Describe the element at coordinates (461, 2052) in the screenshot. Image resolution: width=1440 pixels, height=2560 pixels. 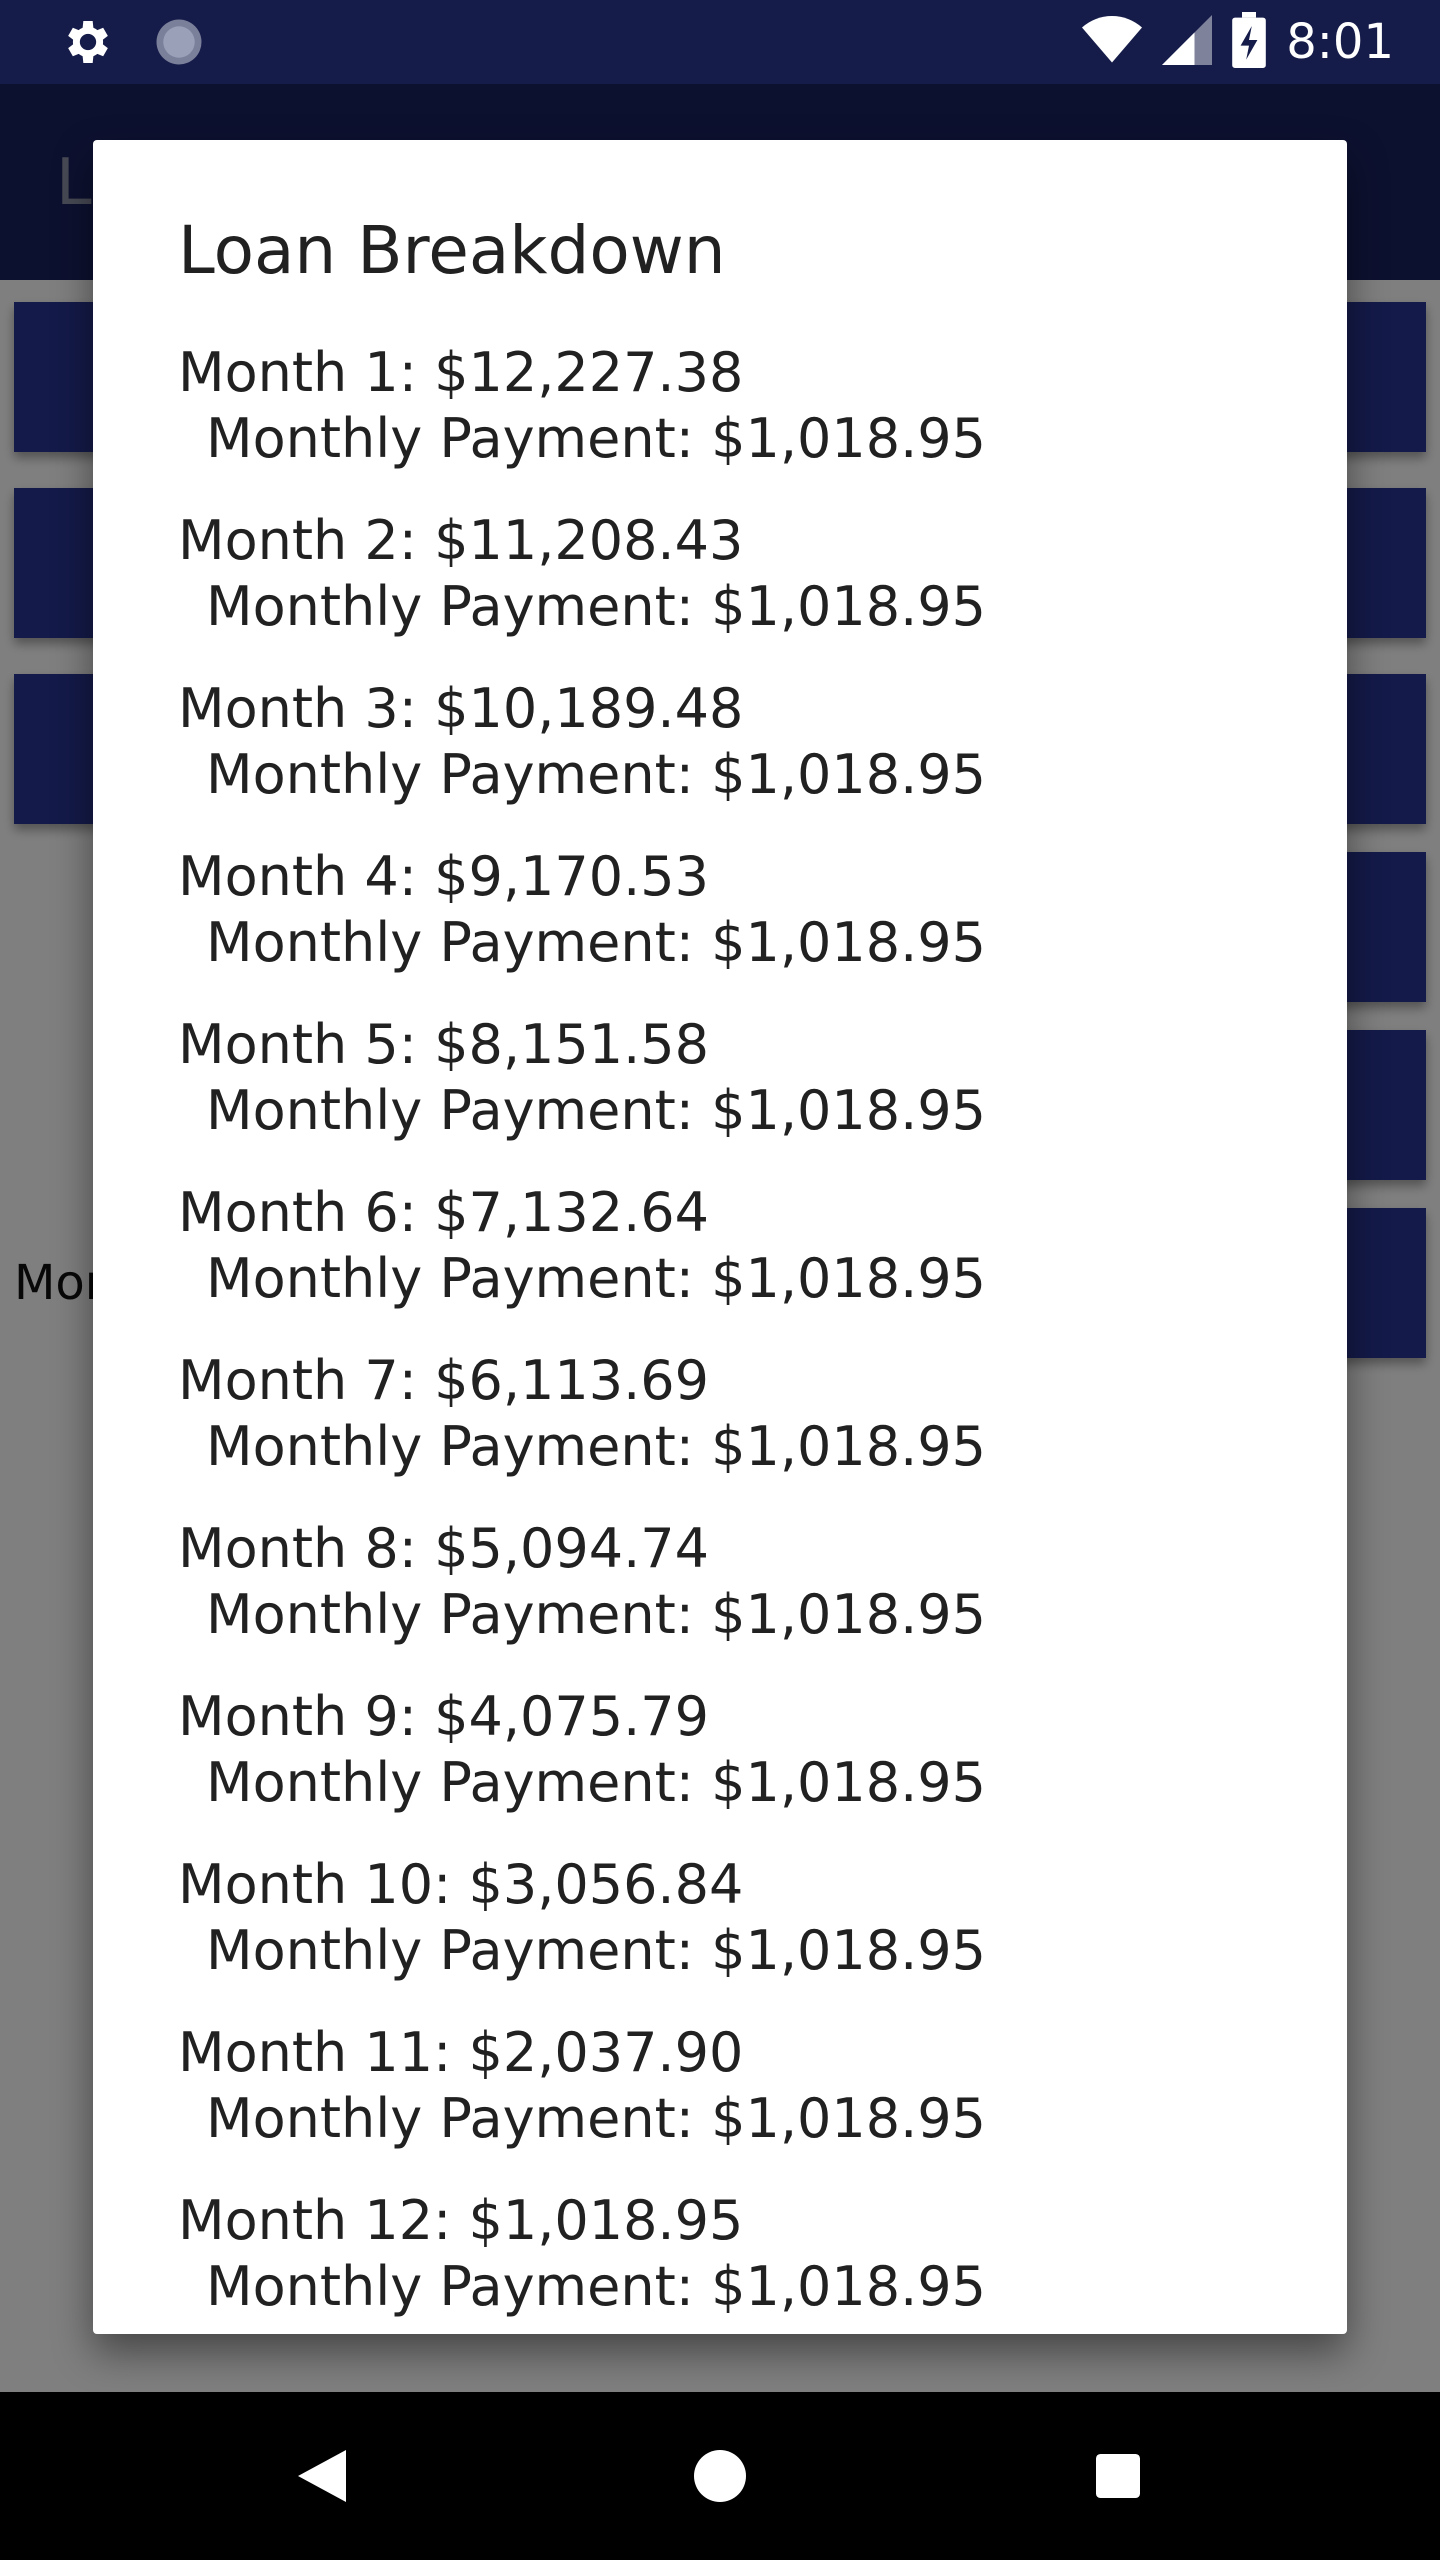
I see `month-balance: Month 11: $2,037.90` at that location.